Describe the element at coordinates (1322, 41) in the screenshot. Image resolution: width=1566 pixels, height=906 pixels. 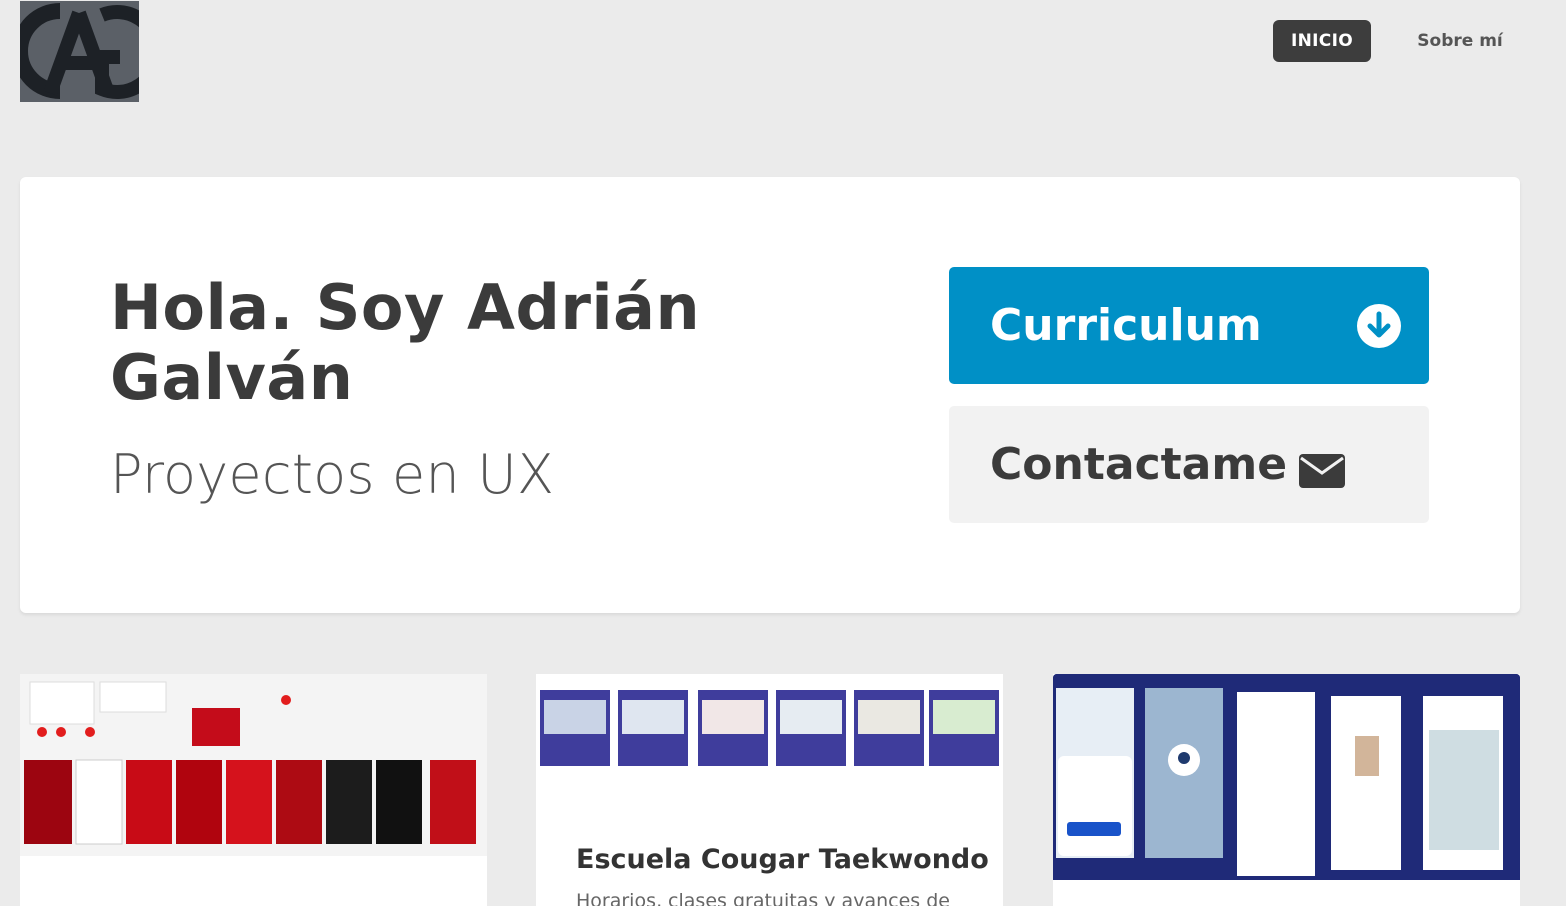
I see `nav-inicio: INICIO` at that location.